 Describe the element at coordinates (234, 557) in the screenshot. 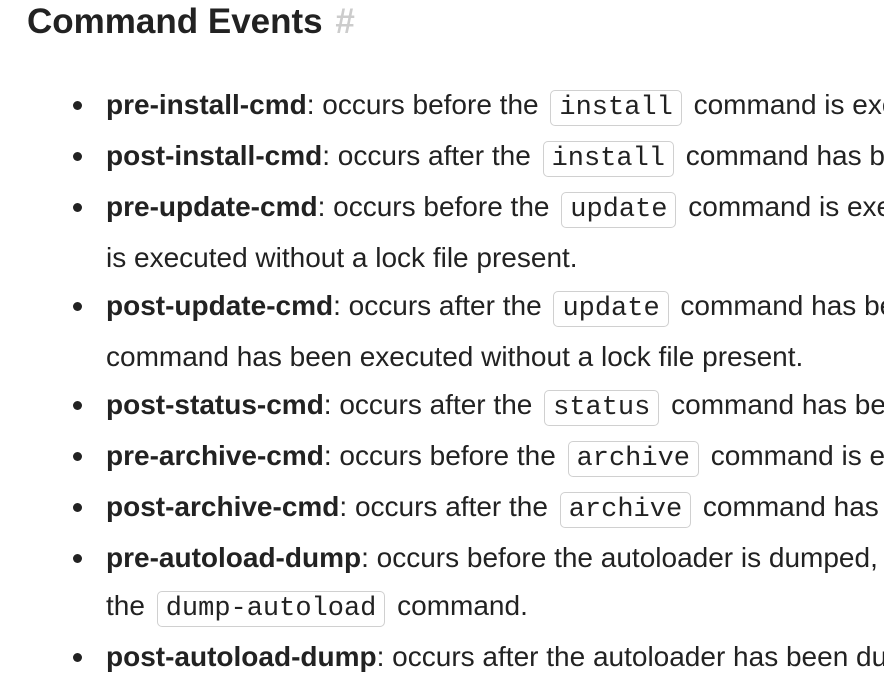

I see `event-name: pre-autoload-dump` at that location.